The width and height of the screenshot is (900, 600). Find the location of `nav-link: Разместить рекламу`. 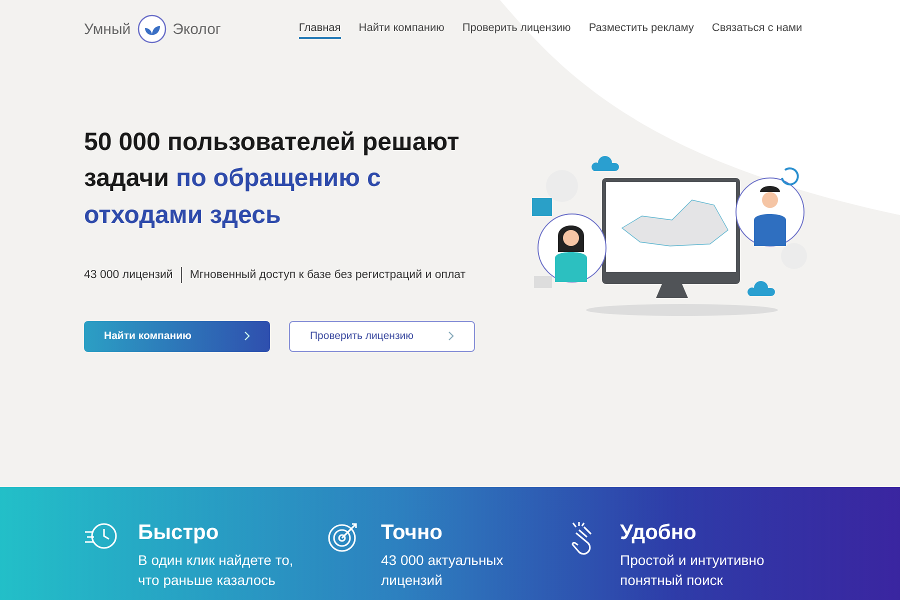

nav-link: Разместить рекламу is located at coordinates (641, 29).